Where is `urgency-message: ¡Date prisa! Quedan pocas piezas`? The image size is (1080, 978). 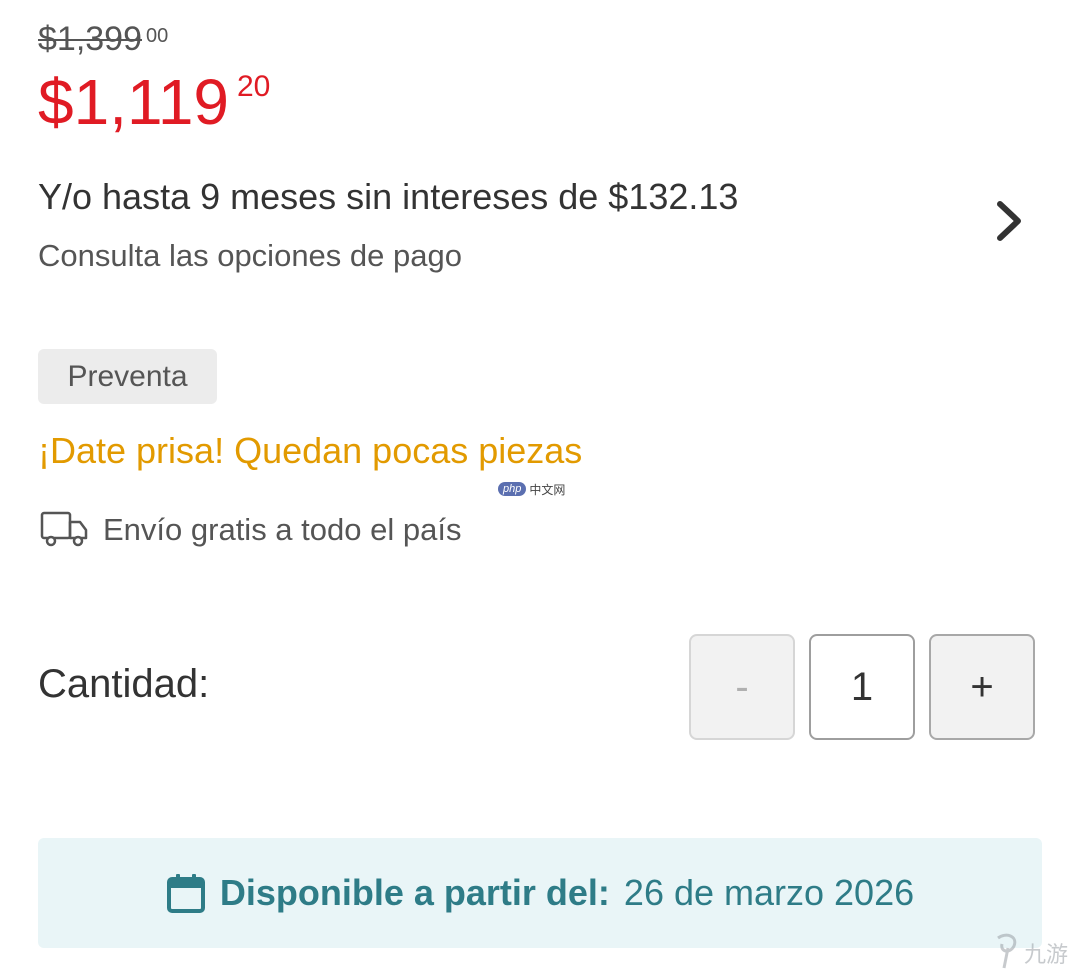
urgency-message: ¡Date prisa! Quedan pocas piezas is located at coordinates (310, 450).